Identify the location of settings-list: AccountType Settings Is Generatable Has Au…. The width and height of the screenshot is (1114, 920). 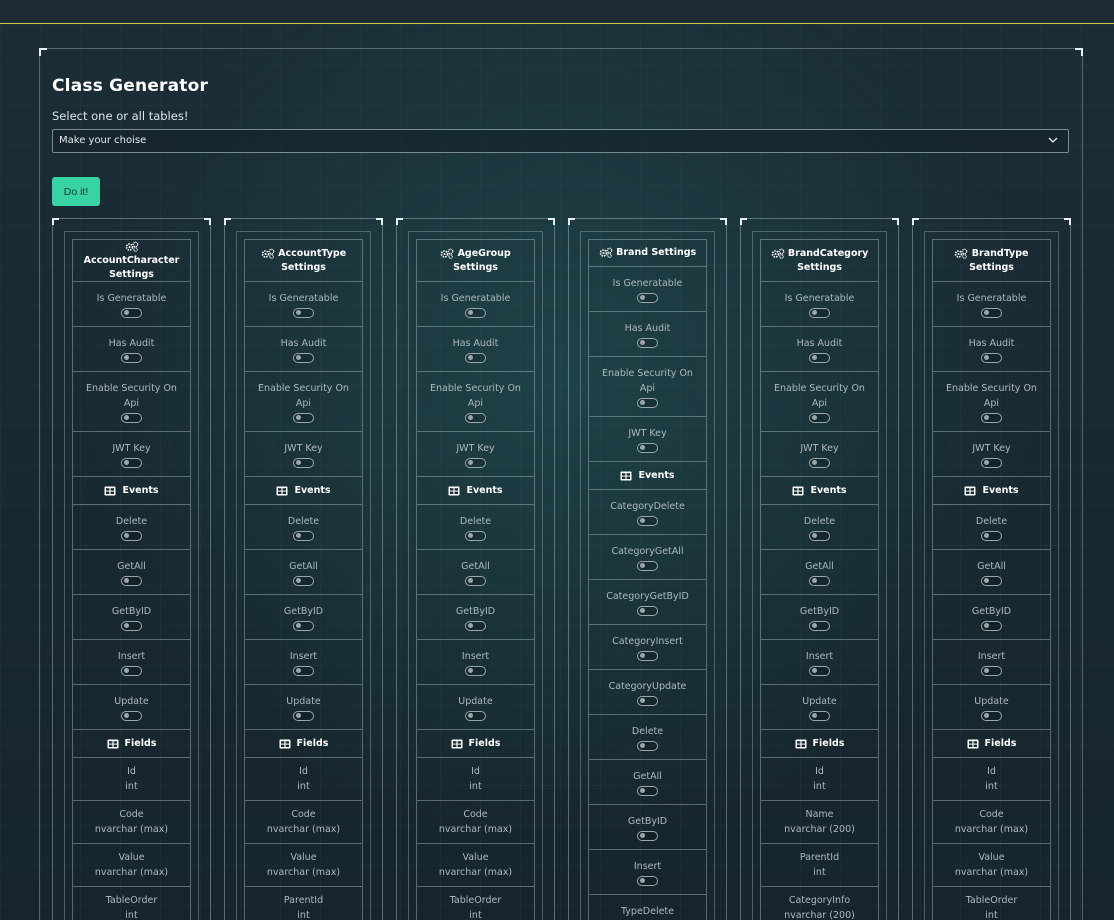
(303, 579).